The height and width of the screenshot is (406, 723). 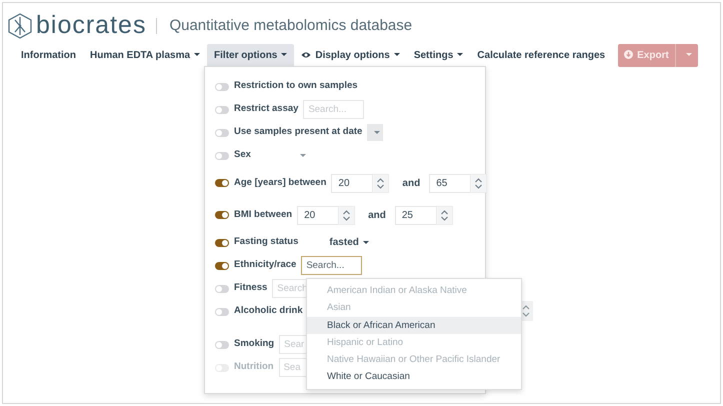 I want to click on logo-icon, so click(x=20, y=26).